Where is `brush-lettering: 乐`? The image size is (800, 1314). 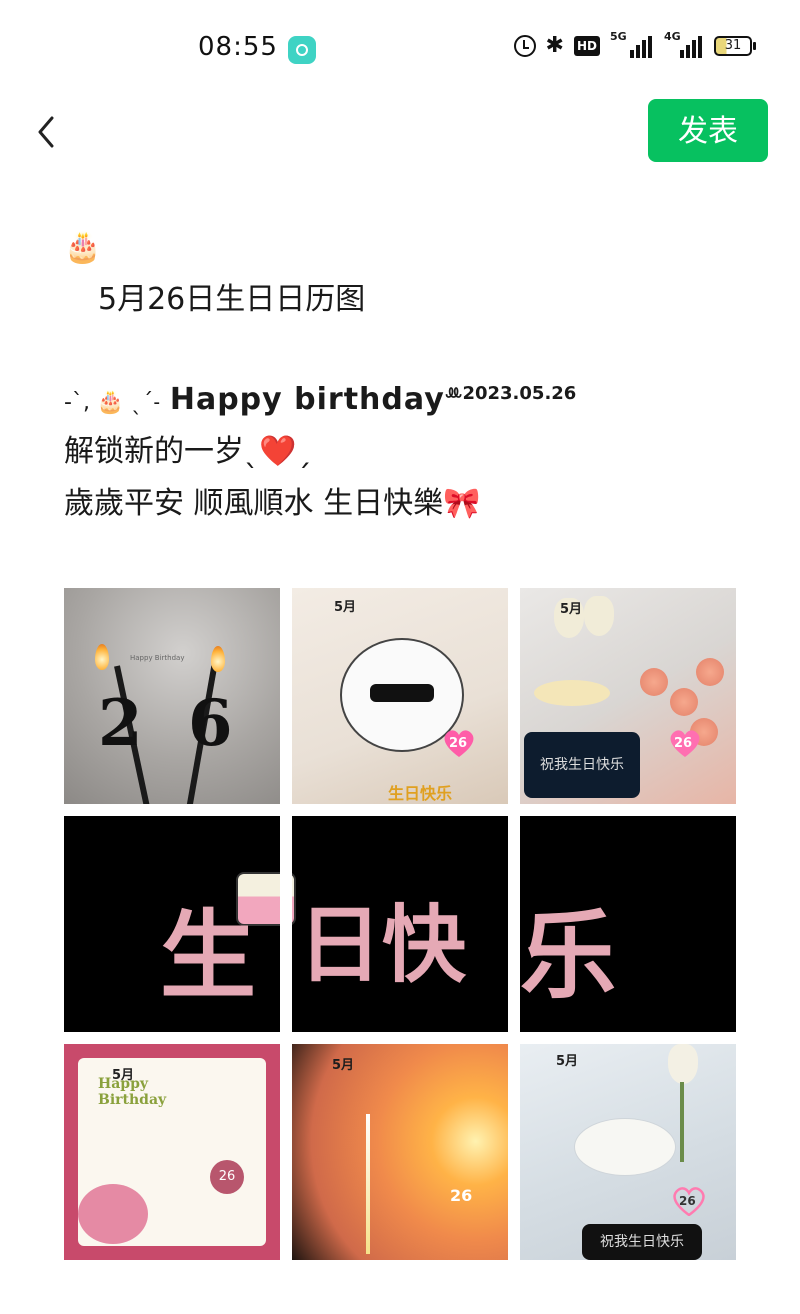 brush-lettering: 乐 is located at coordinates (568, 955).